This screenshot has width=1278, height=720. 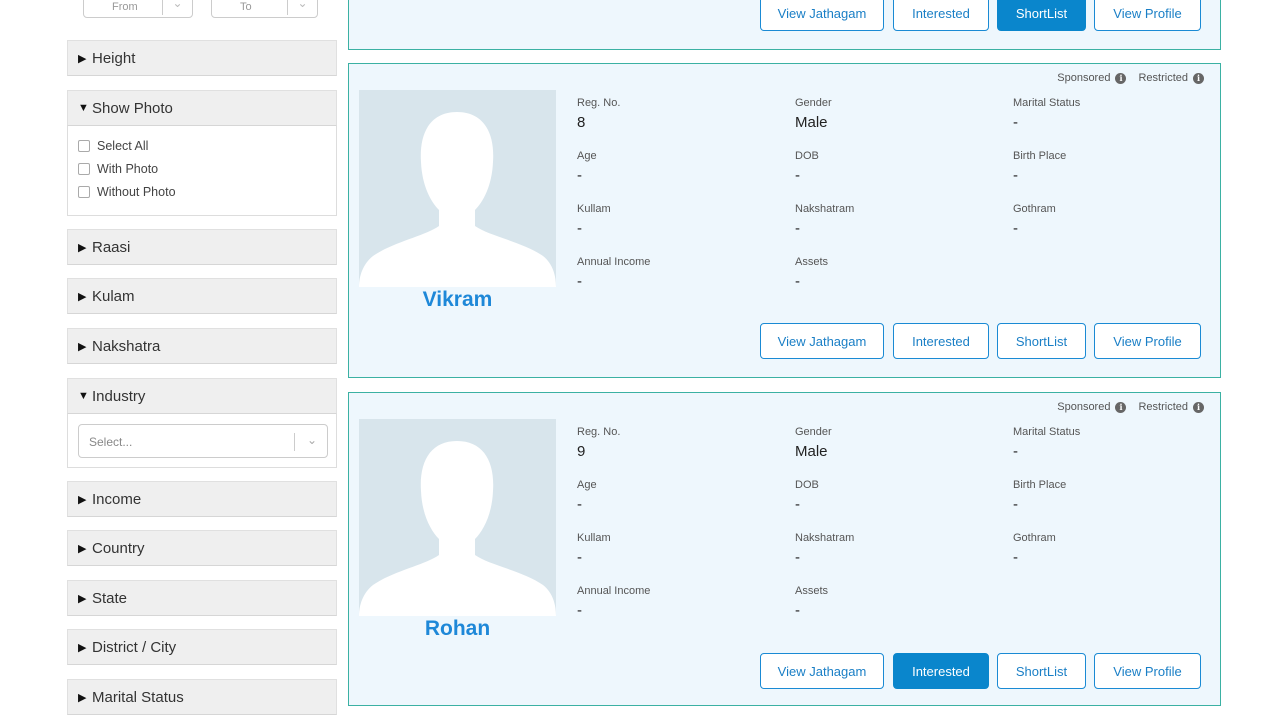 I want to click on industry-body: Select... ⌄, so click(x=202, y=441).